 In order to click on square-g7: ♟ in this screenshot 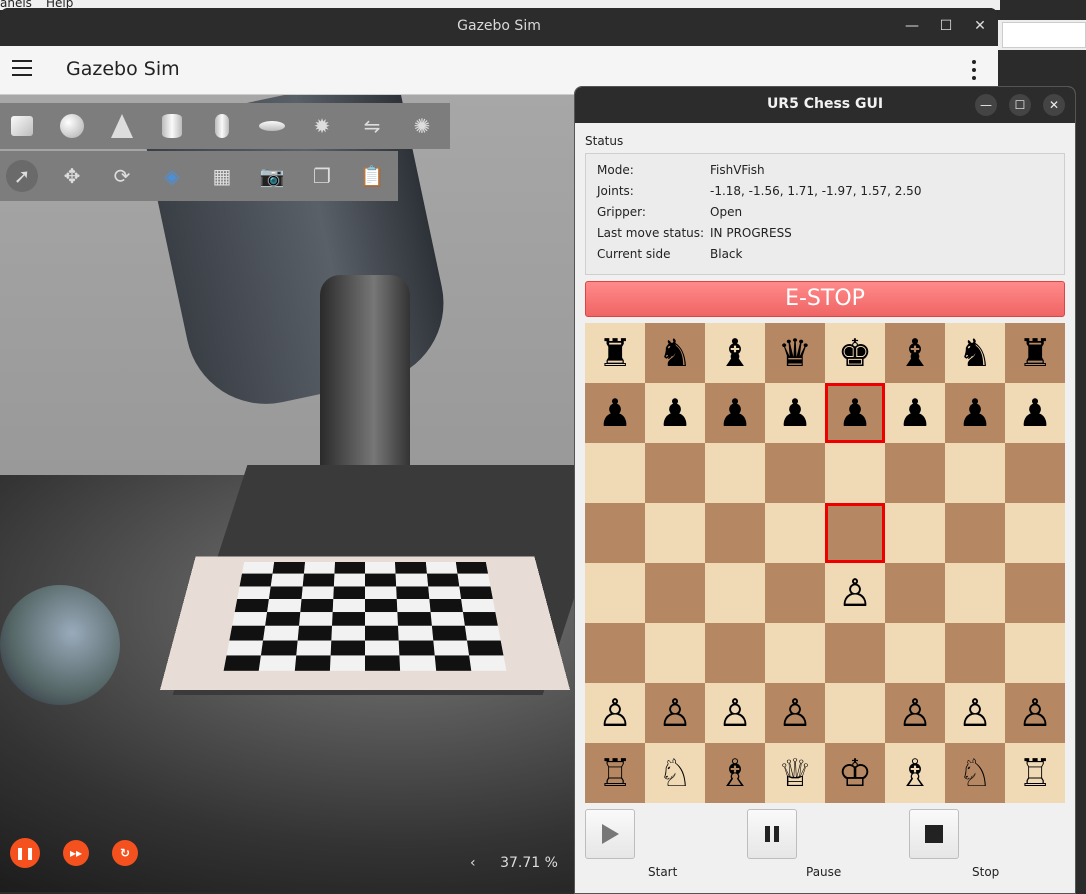, I will do `click(975, 413)`.